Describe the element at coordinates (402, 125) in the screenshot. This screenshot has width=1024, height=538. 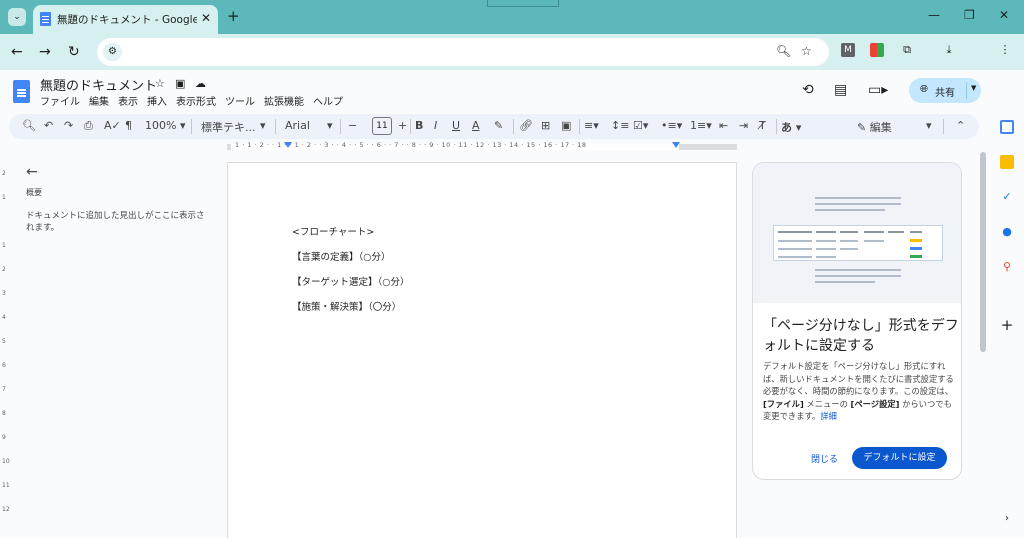
I see `increase-font-icon: +` at that location.